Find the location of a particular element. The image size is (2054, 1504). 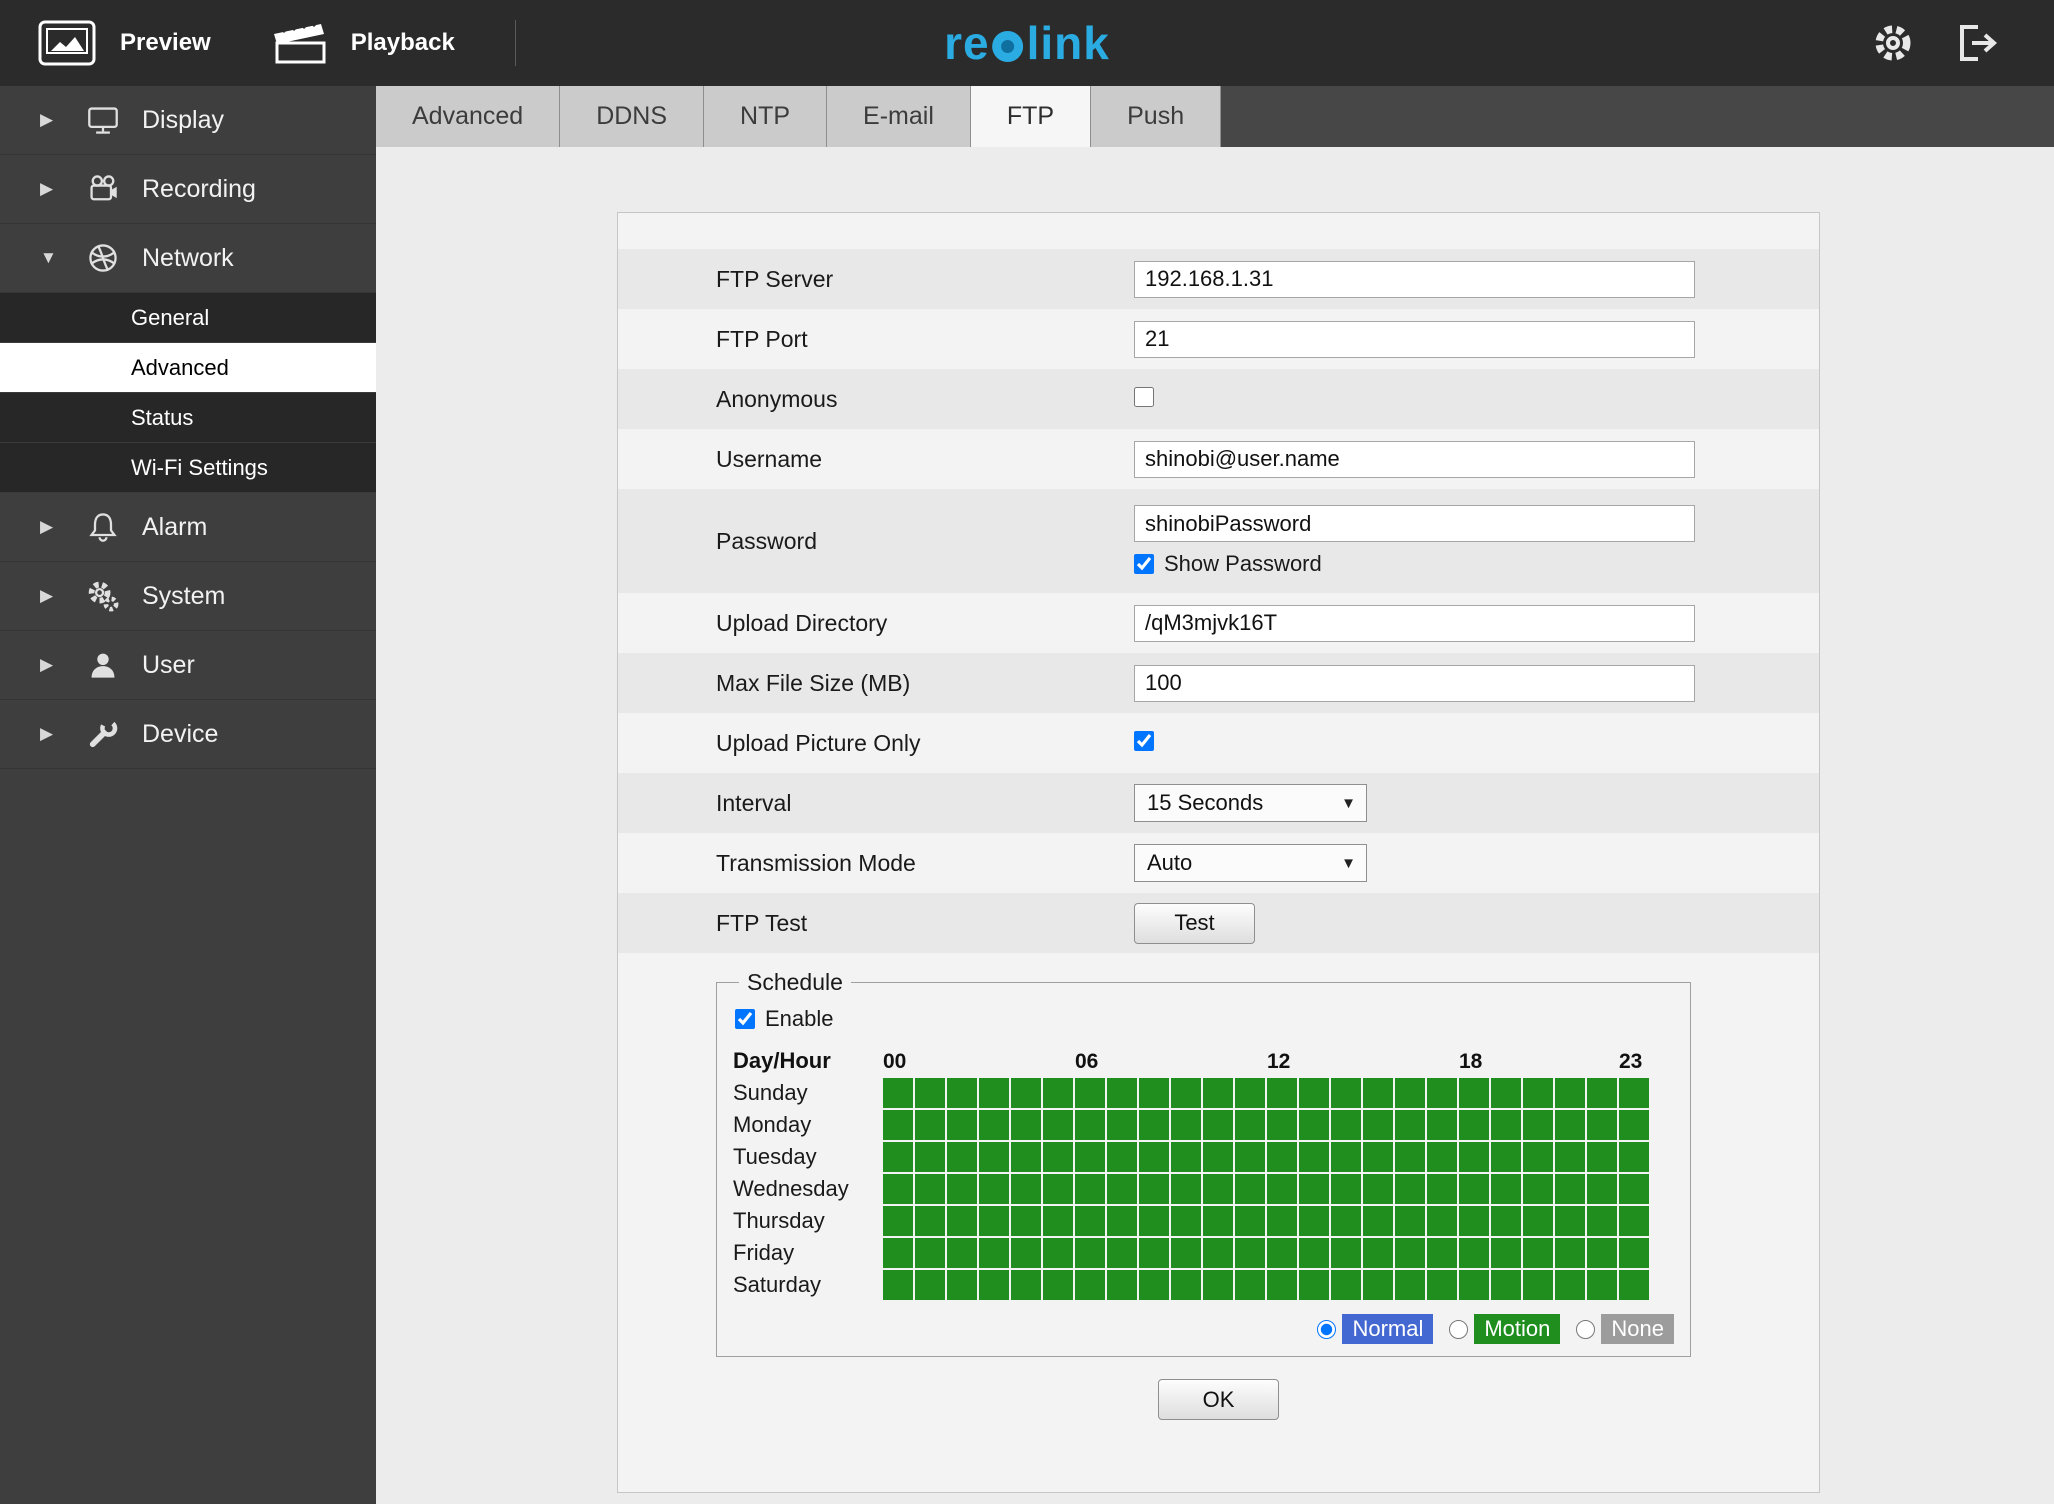

sidebar-item-recording: ▶ Recording is located at coordinates (188, 189).